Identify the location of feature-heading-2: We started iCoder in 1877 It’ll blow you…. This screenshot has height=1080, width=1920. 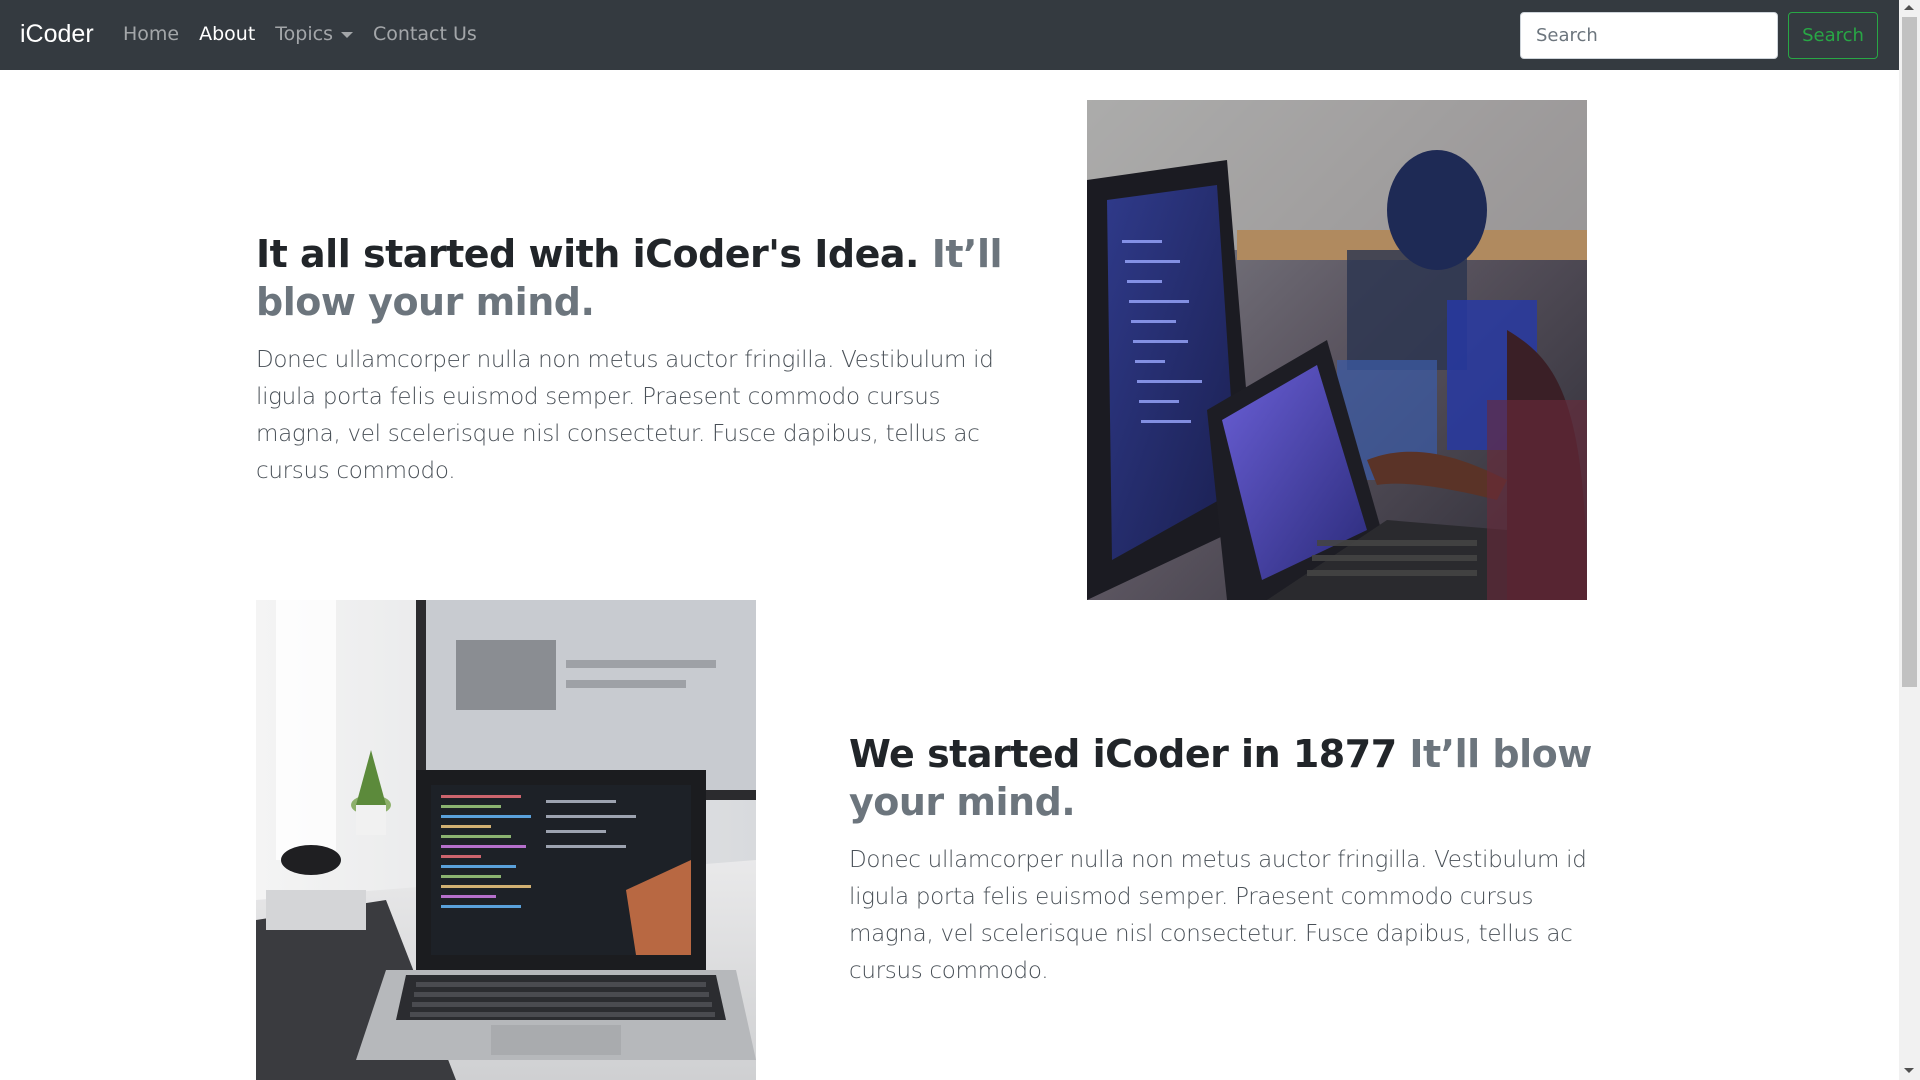
(1229, 778).